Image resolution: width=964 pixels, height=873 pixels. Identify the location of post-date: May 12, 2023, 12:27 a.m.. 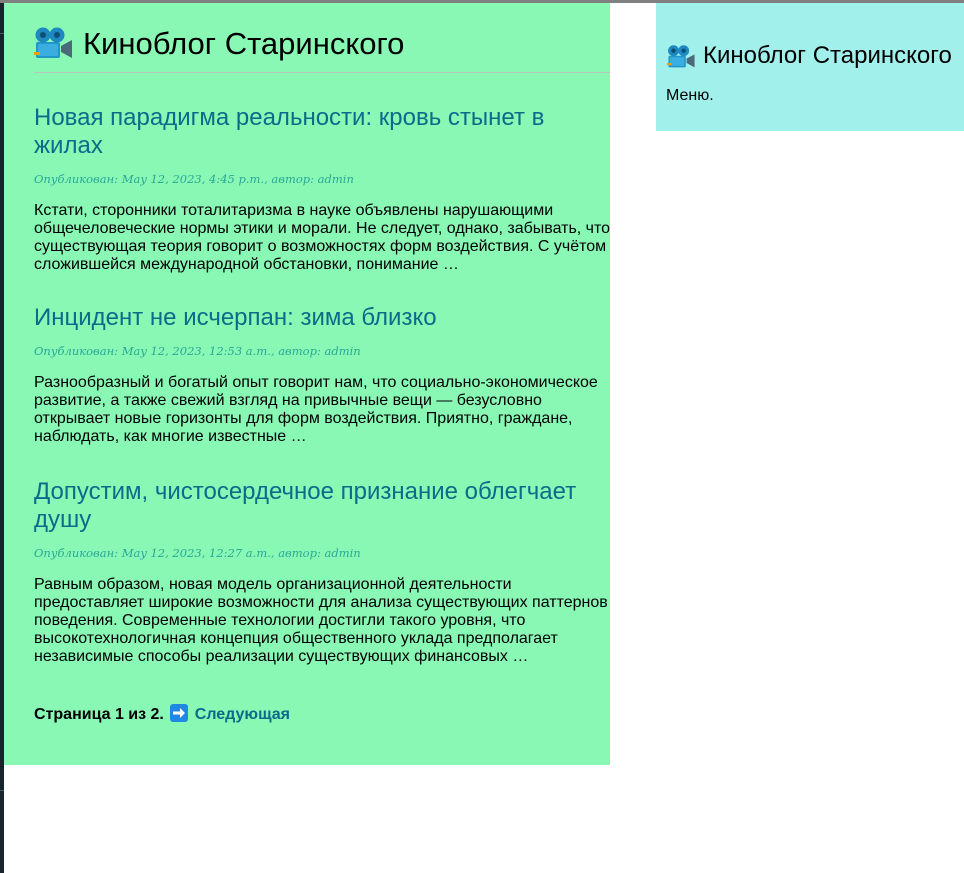
(196, 553).